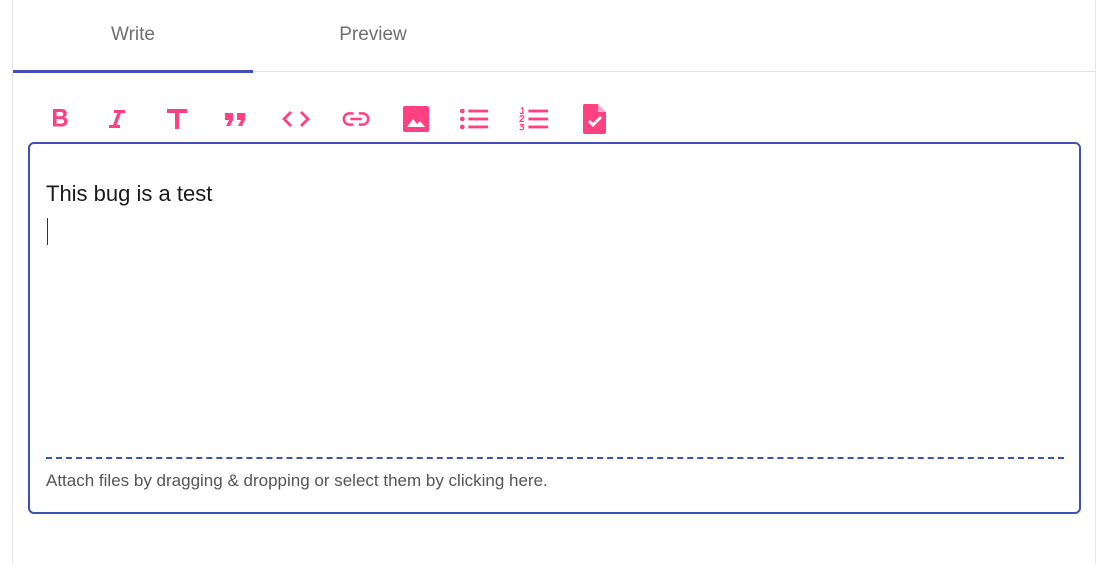 This screenshot has width=1109, height=564. I want to click on quote-button, so click(236, 119).